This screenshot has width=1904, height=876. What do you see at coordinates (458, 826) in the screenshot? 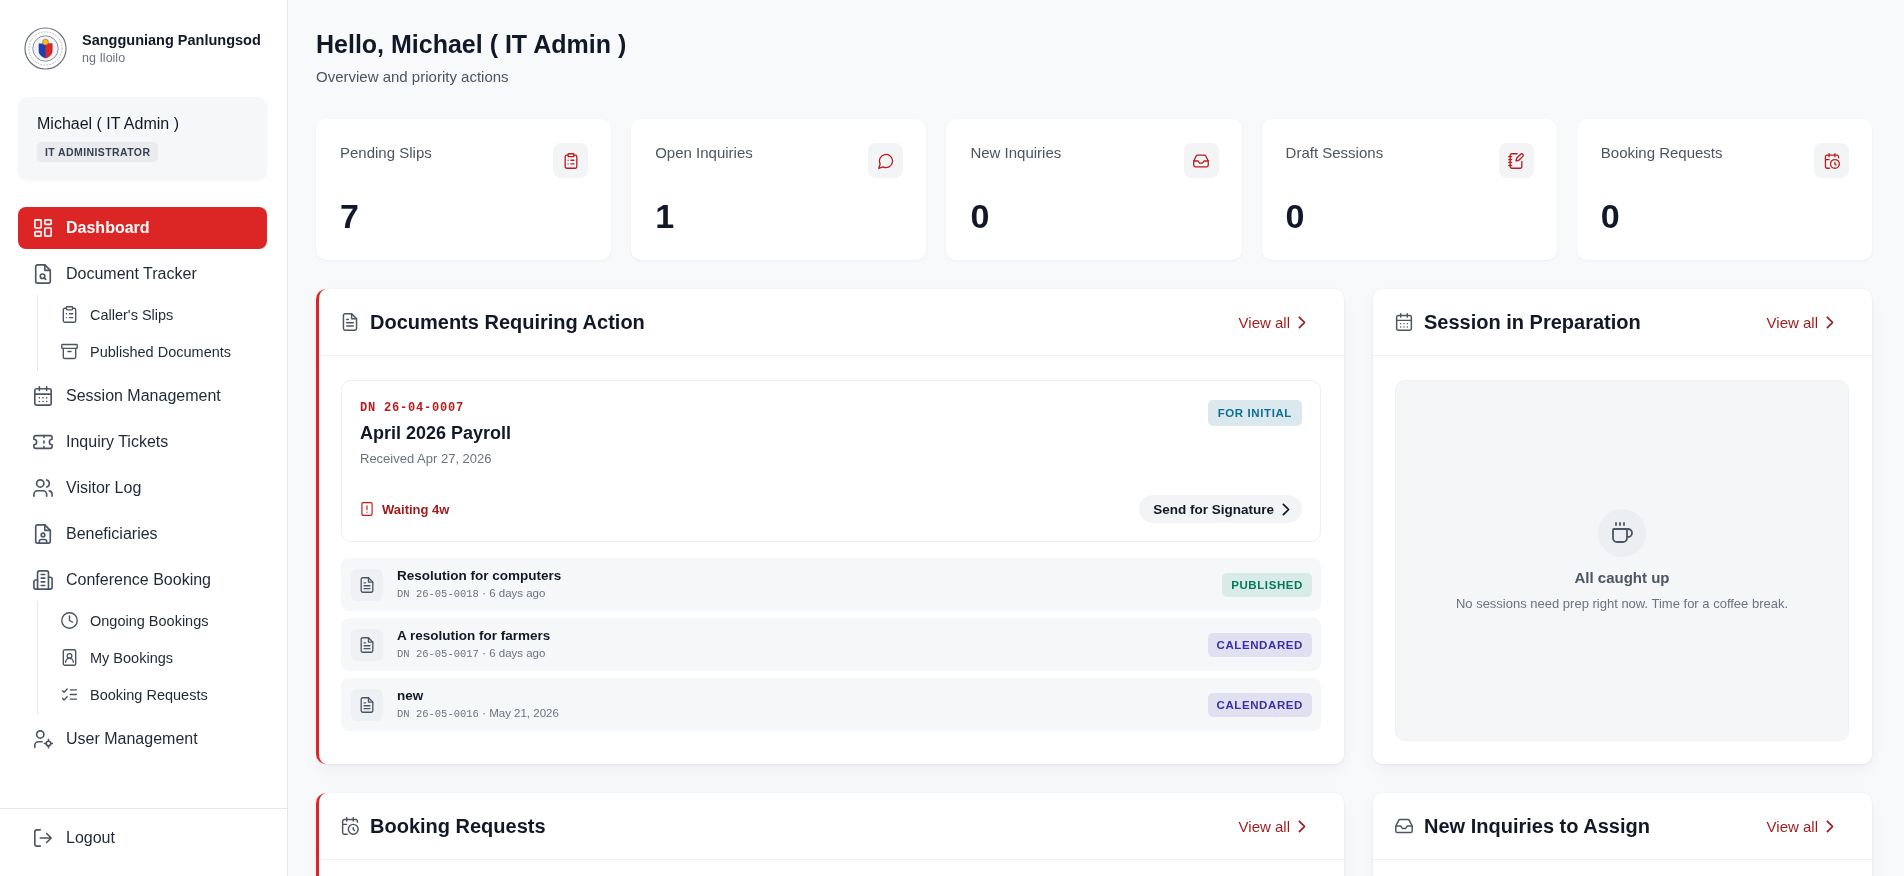
I see `panel-title: Booking Requests` at bounding box center [458, 826].